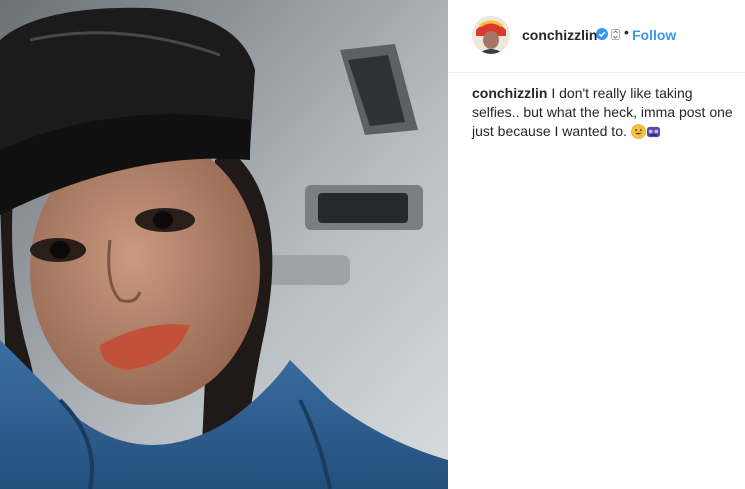 This screenshot has height=489, width=745. I want to click on expand-arrows-icon, so click(615, 34).